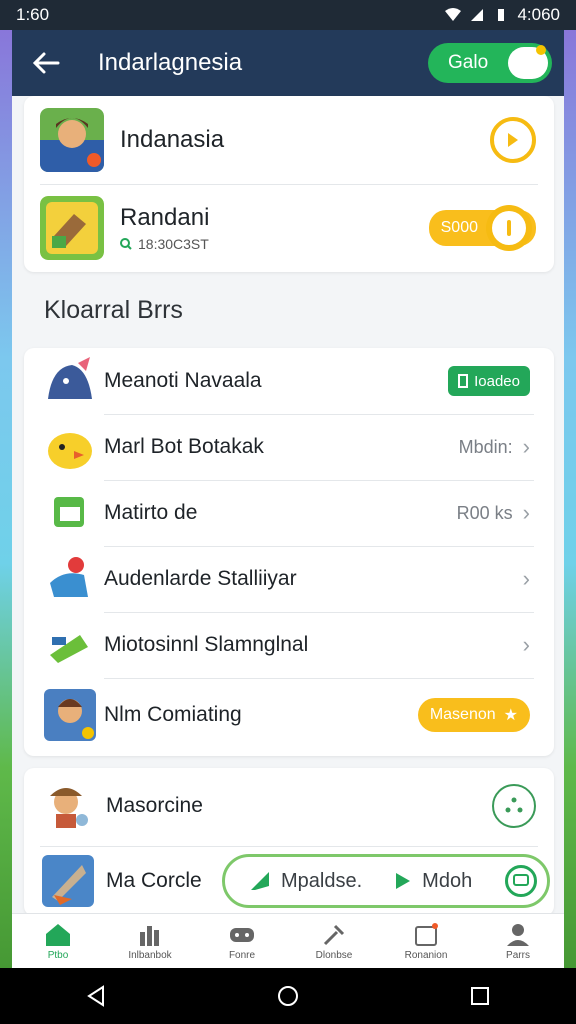 This screenshot has width=576, height=1024. What do you see at coordinates (70, 715) in the screenshot?
I see `character-icon` at bounding box center [70, 715].